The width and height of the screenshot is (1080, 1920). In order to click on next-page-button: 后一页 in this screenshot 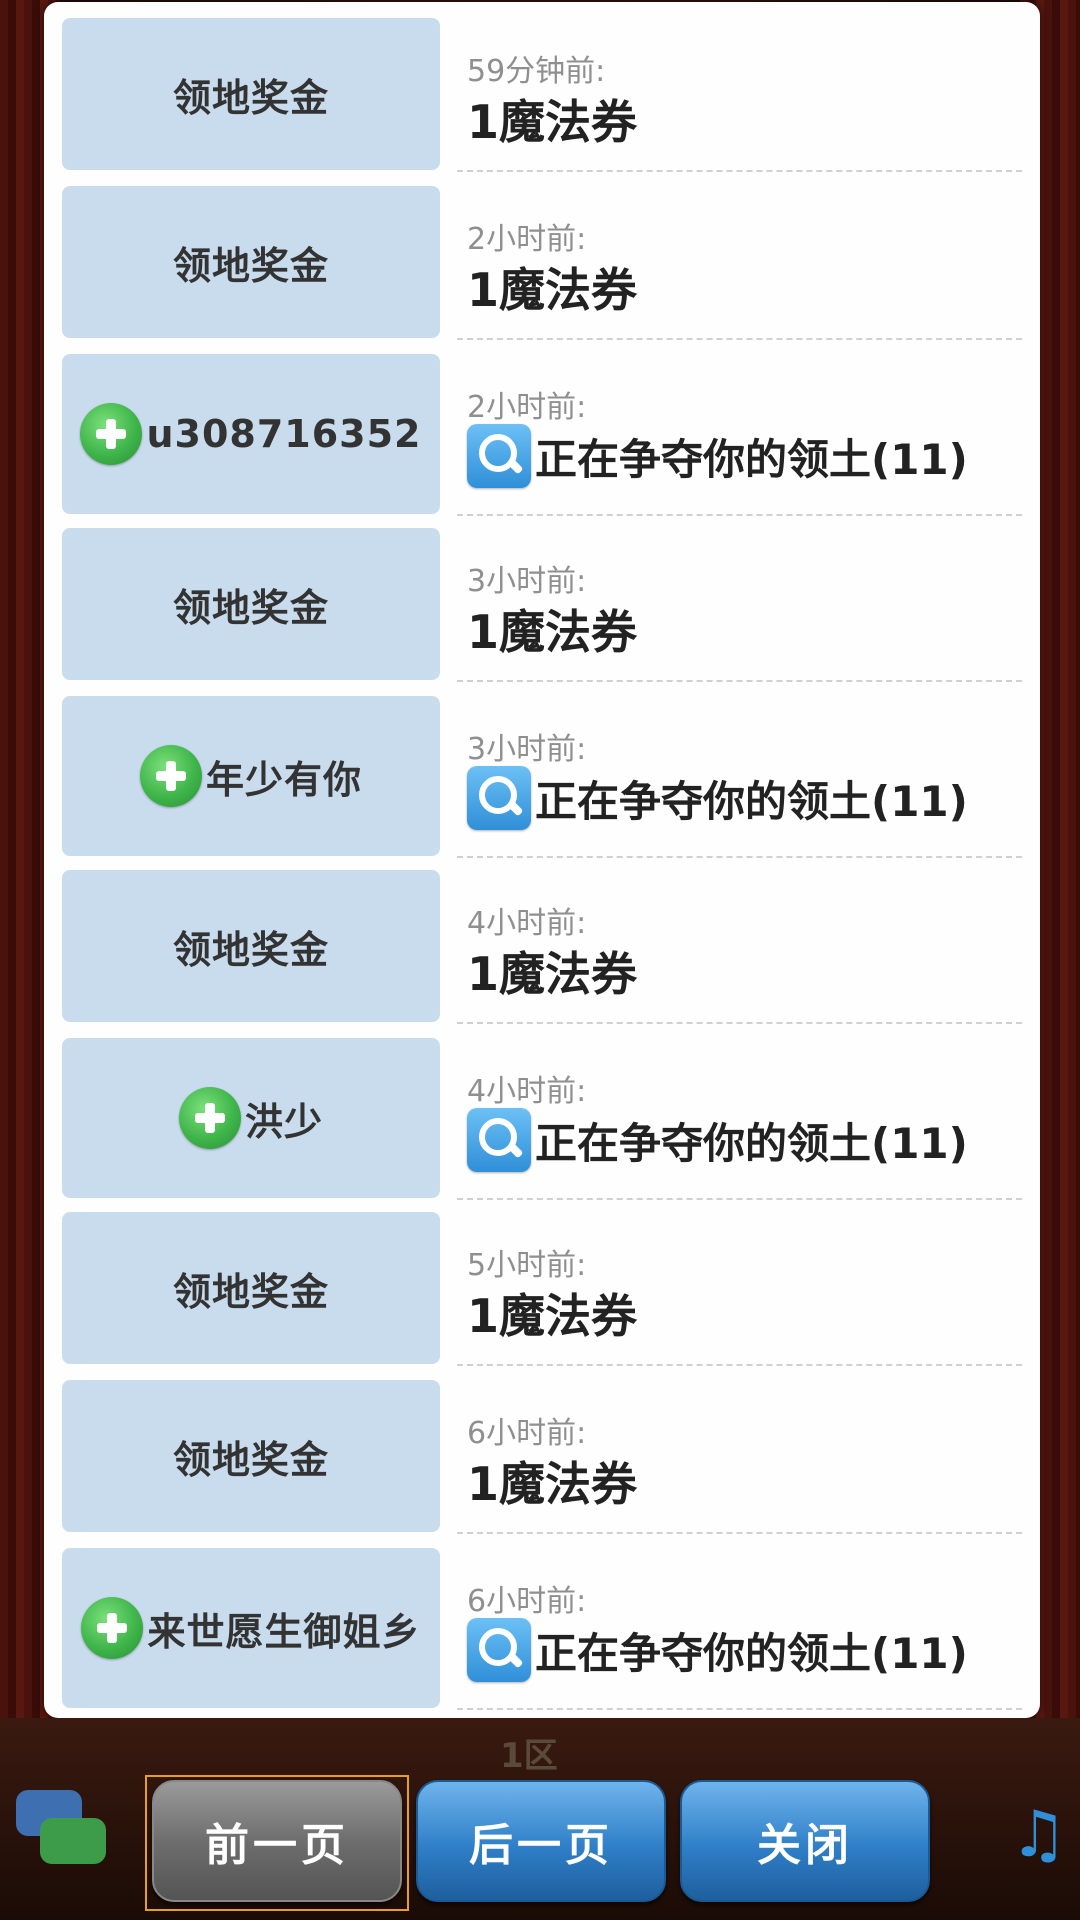, I will do `click(541, 1841)`.